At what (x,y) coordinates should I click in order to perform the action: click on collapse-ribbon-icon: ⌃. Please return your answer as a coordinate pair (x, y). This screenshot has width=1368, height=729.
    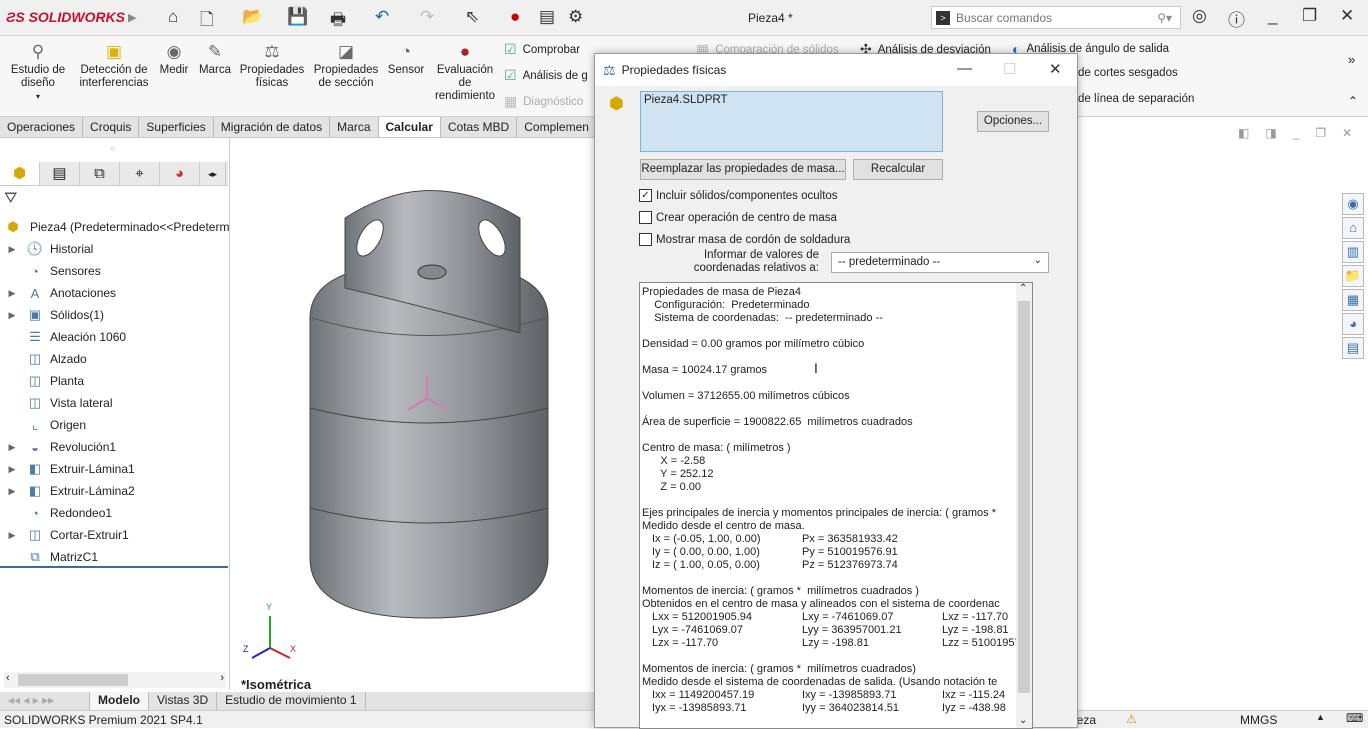
    Looking at the image, I should click on (1353, 101).